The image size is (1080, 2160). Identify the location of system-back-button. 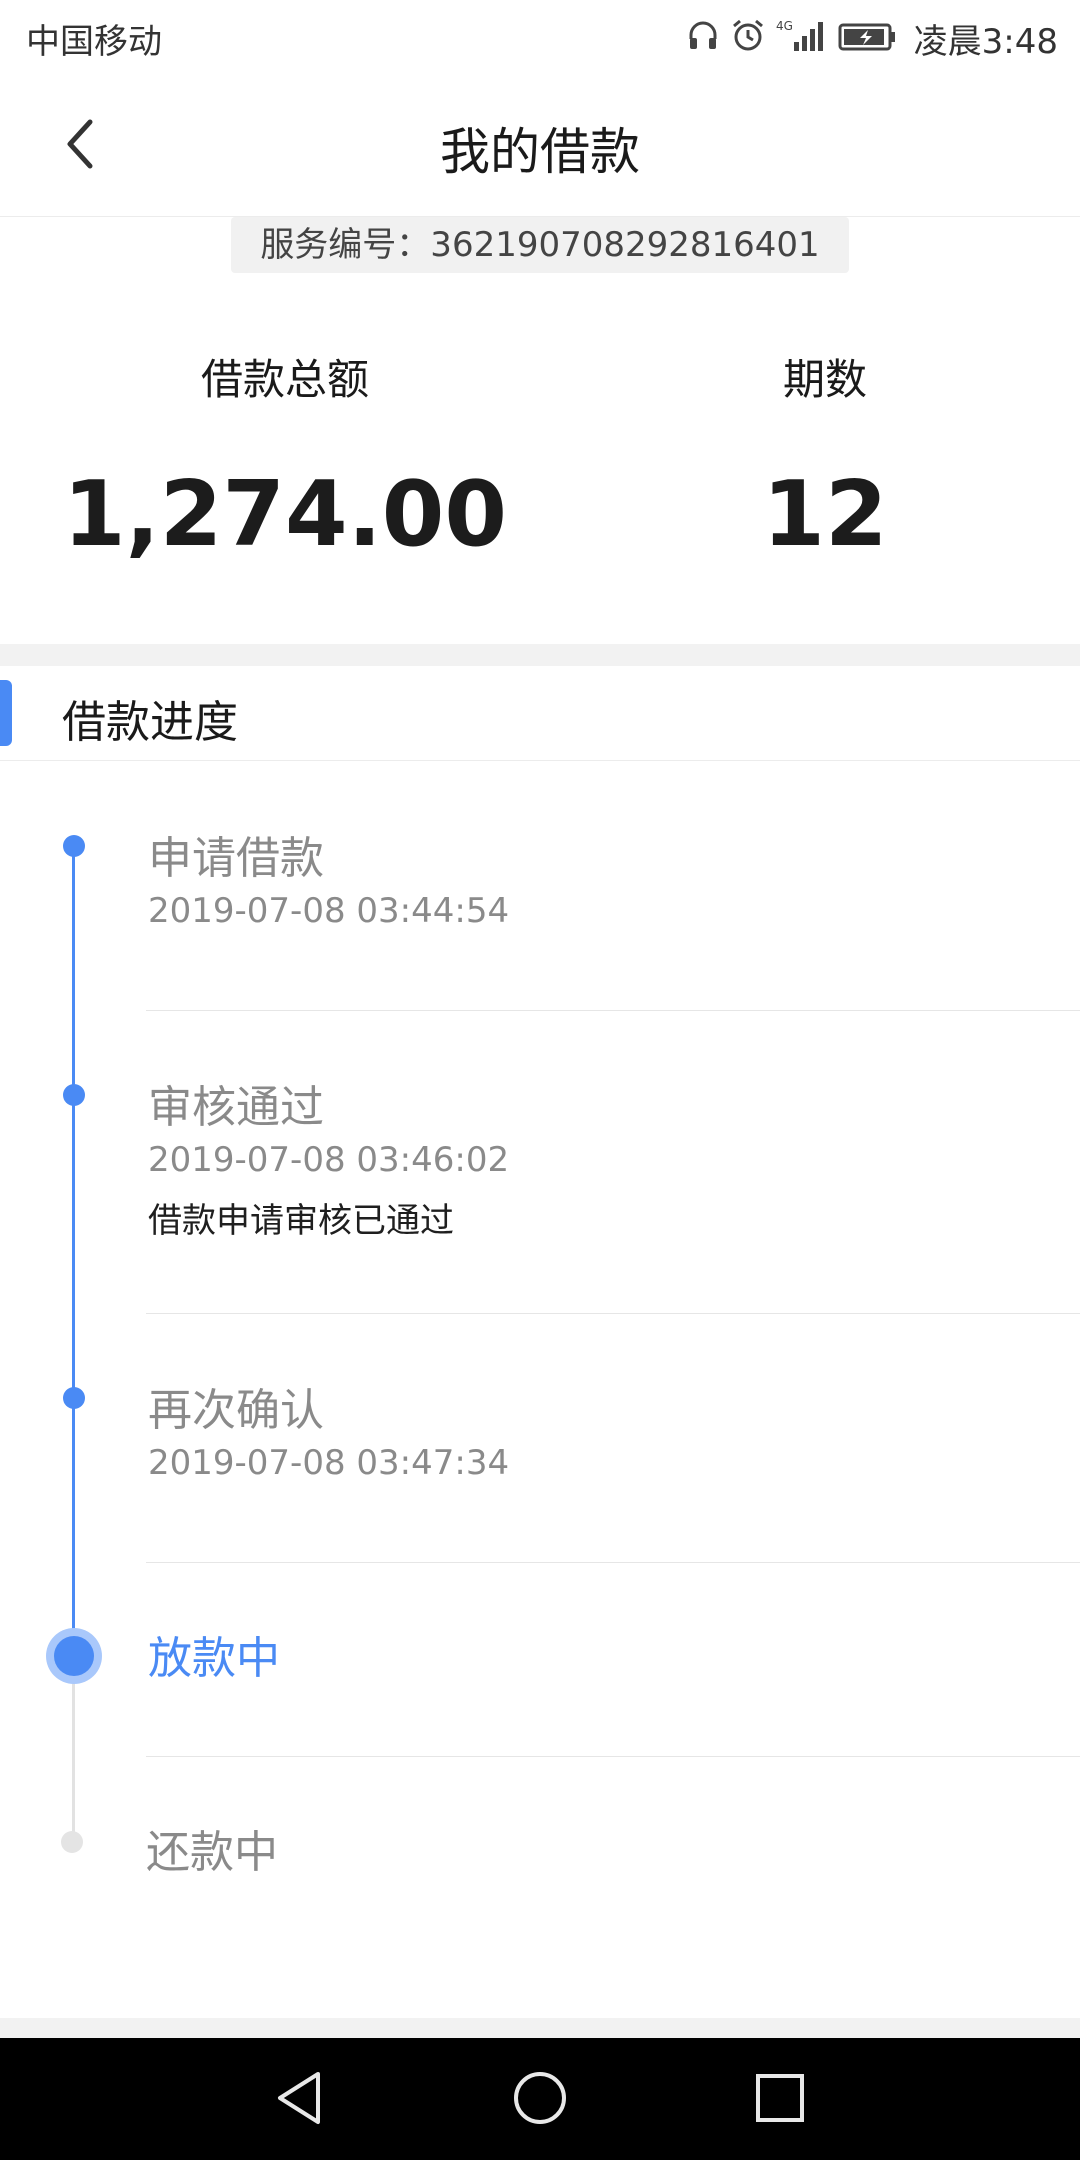
(300, 2100).